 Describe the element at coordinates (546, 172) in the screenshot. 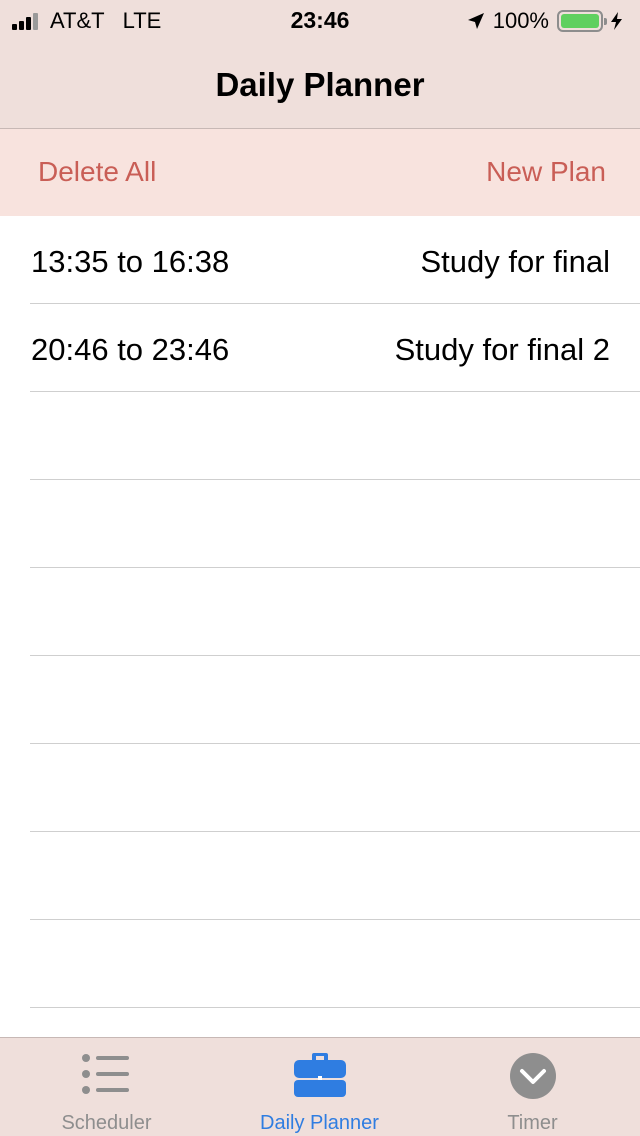

I see `new-plan-button: New Plan` at that location.